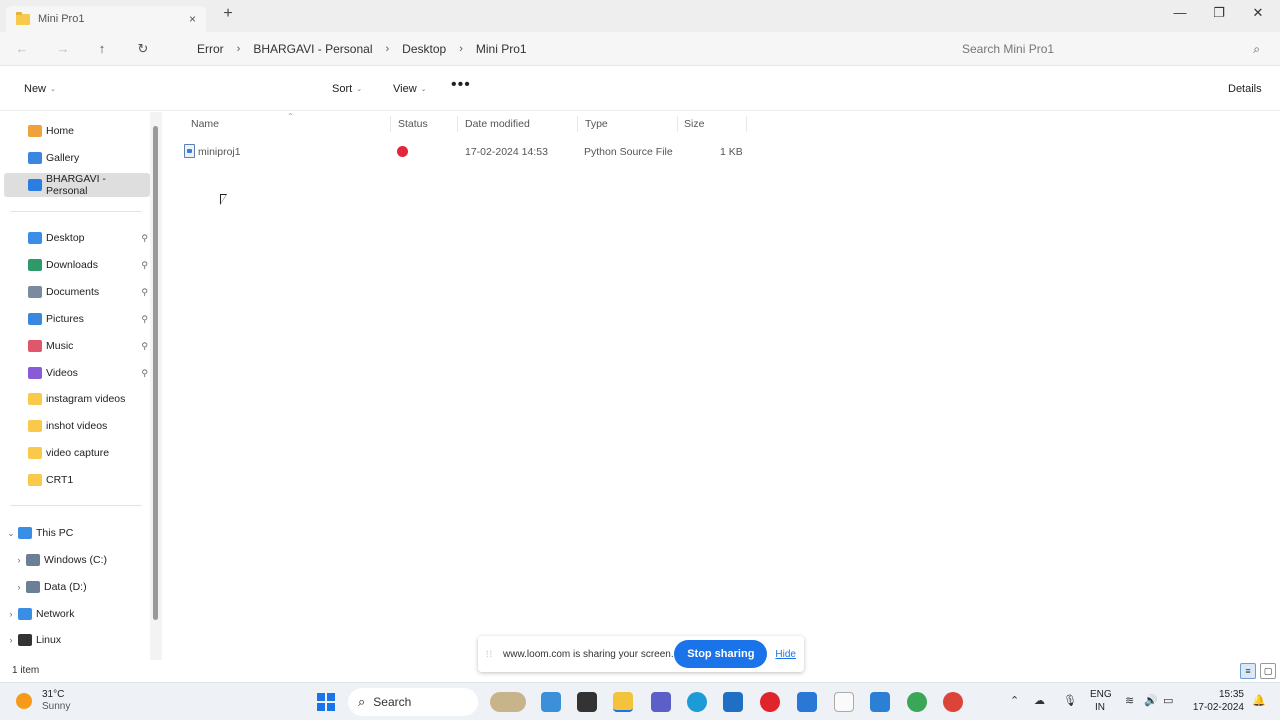 The height and width of the screenshot is (720, 1280). What do you see at coordinates (77, 587) in the screenshot?
I see `sidebar-item-data-d: › Data (D:)` at bounding box center [77, 587].